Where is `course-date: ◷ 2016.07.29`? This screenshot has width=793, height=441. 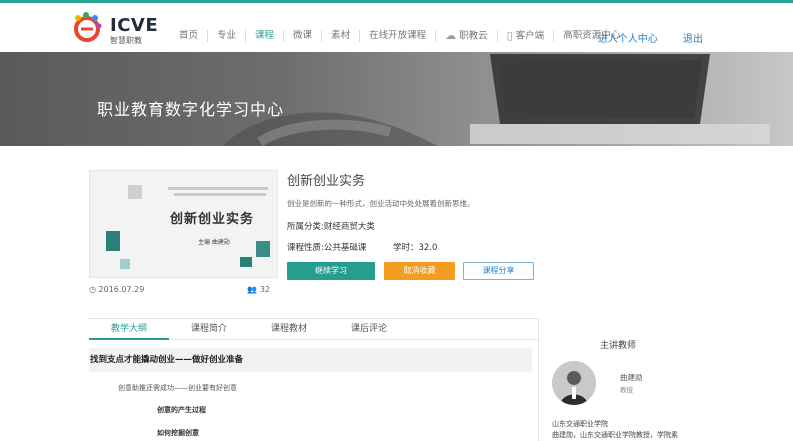 course-date: ◷ 2016.07.29 is located at coordinates (116, 289).